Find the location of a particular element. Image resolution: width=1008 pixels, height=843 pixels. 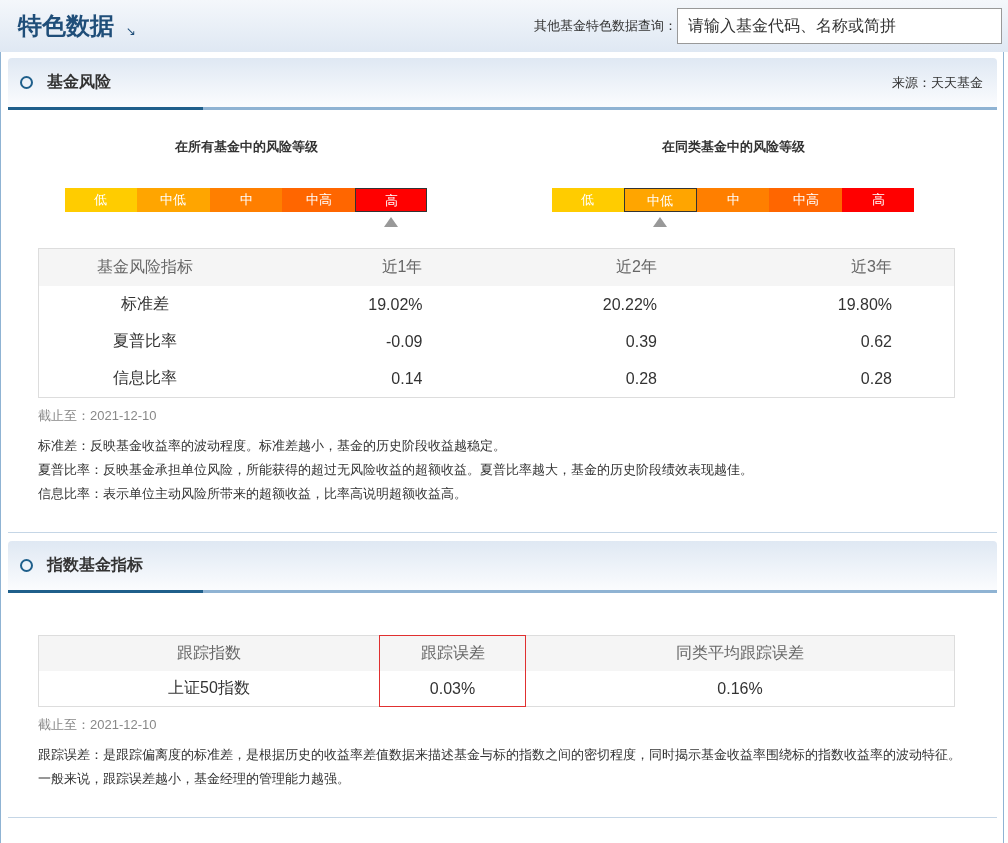

note-text: 标准差：反映基金收益率的波动程度。标准差越小，基金的历史阶段收益越稳定。 is located at coordinates (272, 446).